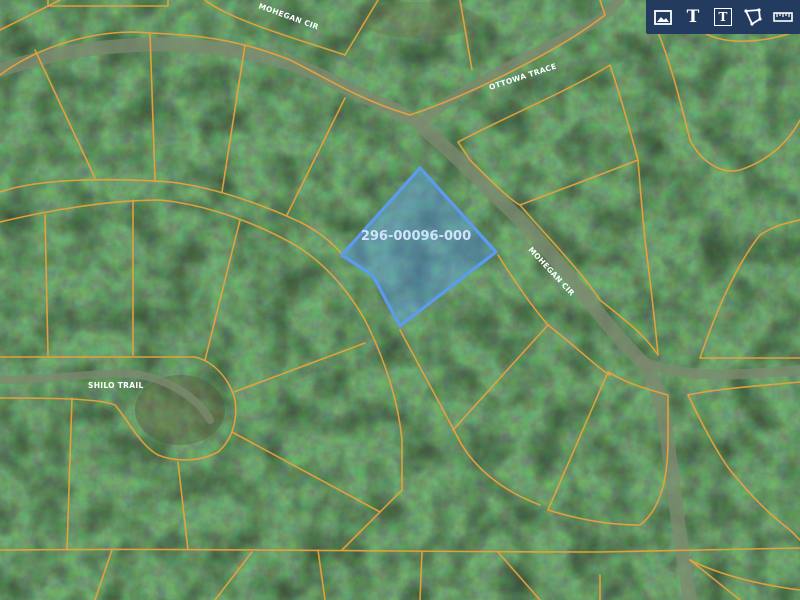 The image size is (800, 600). I want to click on image-tool-button, so click(663, 17).